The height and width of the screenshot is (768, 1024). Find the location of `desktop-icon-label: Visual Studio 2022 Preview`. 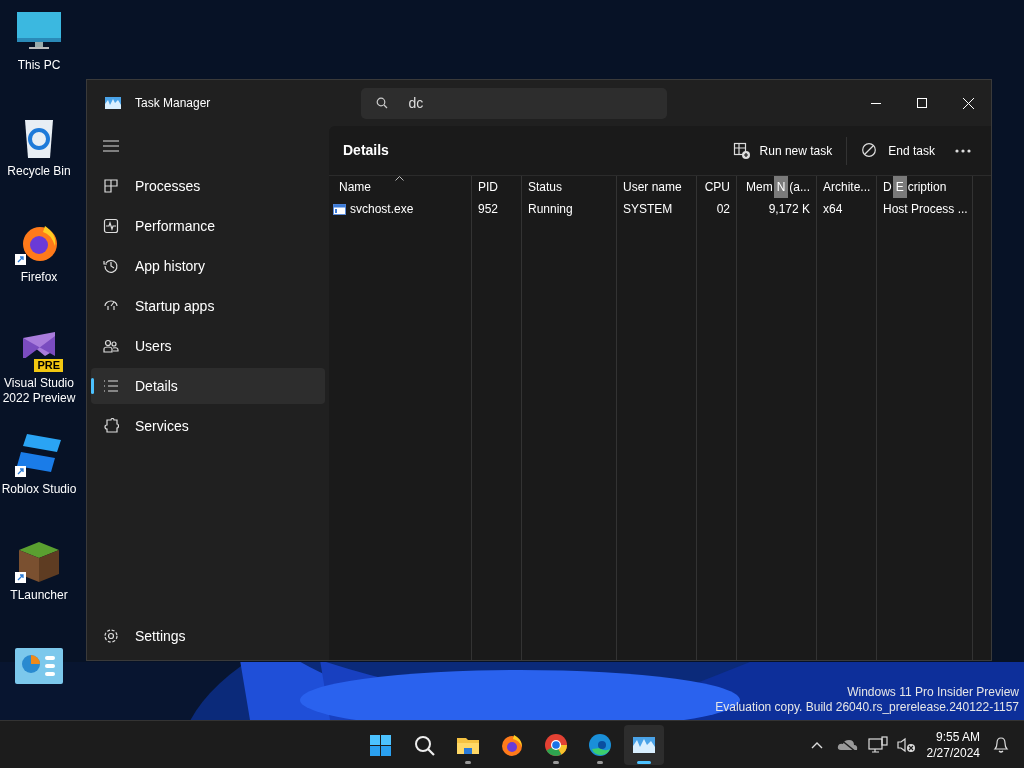

desktop-icon-label: Visual Studio 2022 Preview is located at coordinates (39, 391).